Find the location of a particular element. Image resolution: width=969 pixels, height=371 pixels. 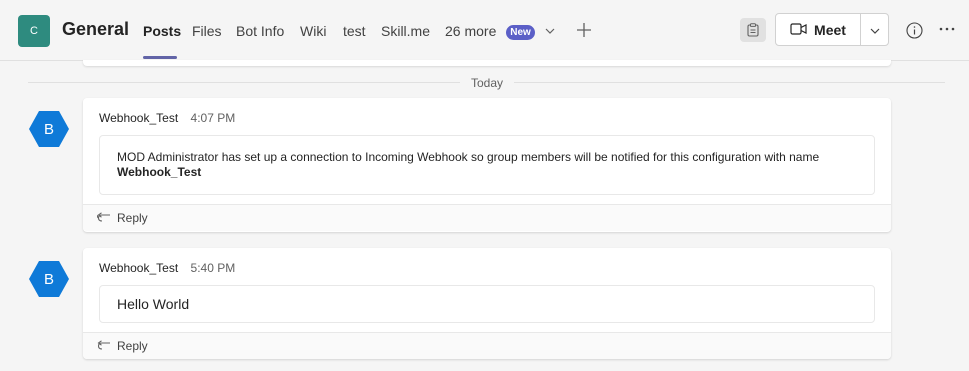

plus-icon is located at coordinates (584, 30).